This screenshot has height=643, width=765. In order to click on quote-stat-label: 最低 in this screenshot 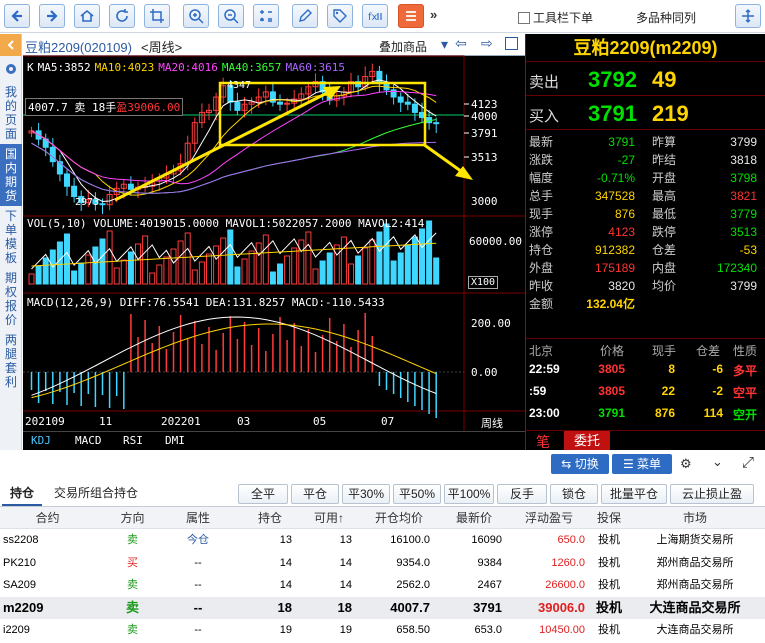, I will do `click(664, 214)`.